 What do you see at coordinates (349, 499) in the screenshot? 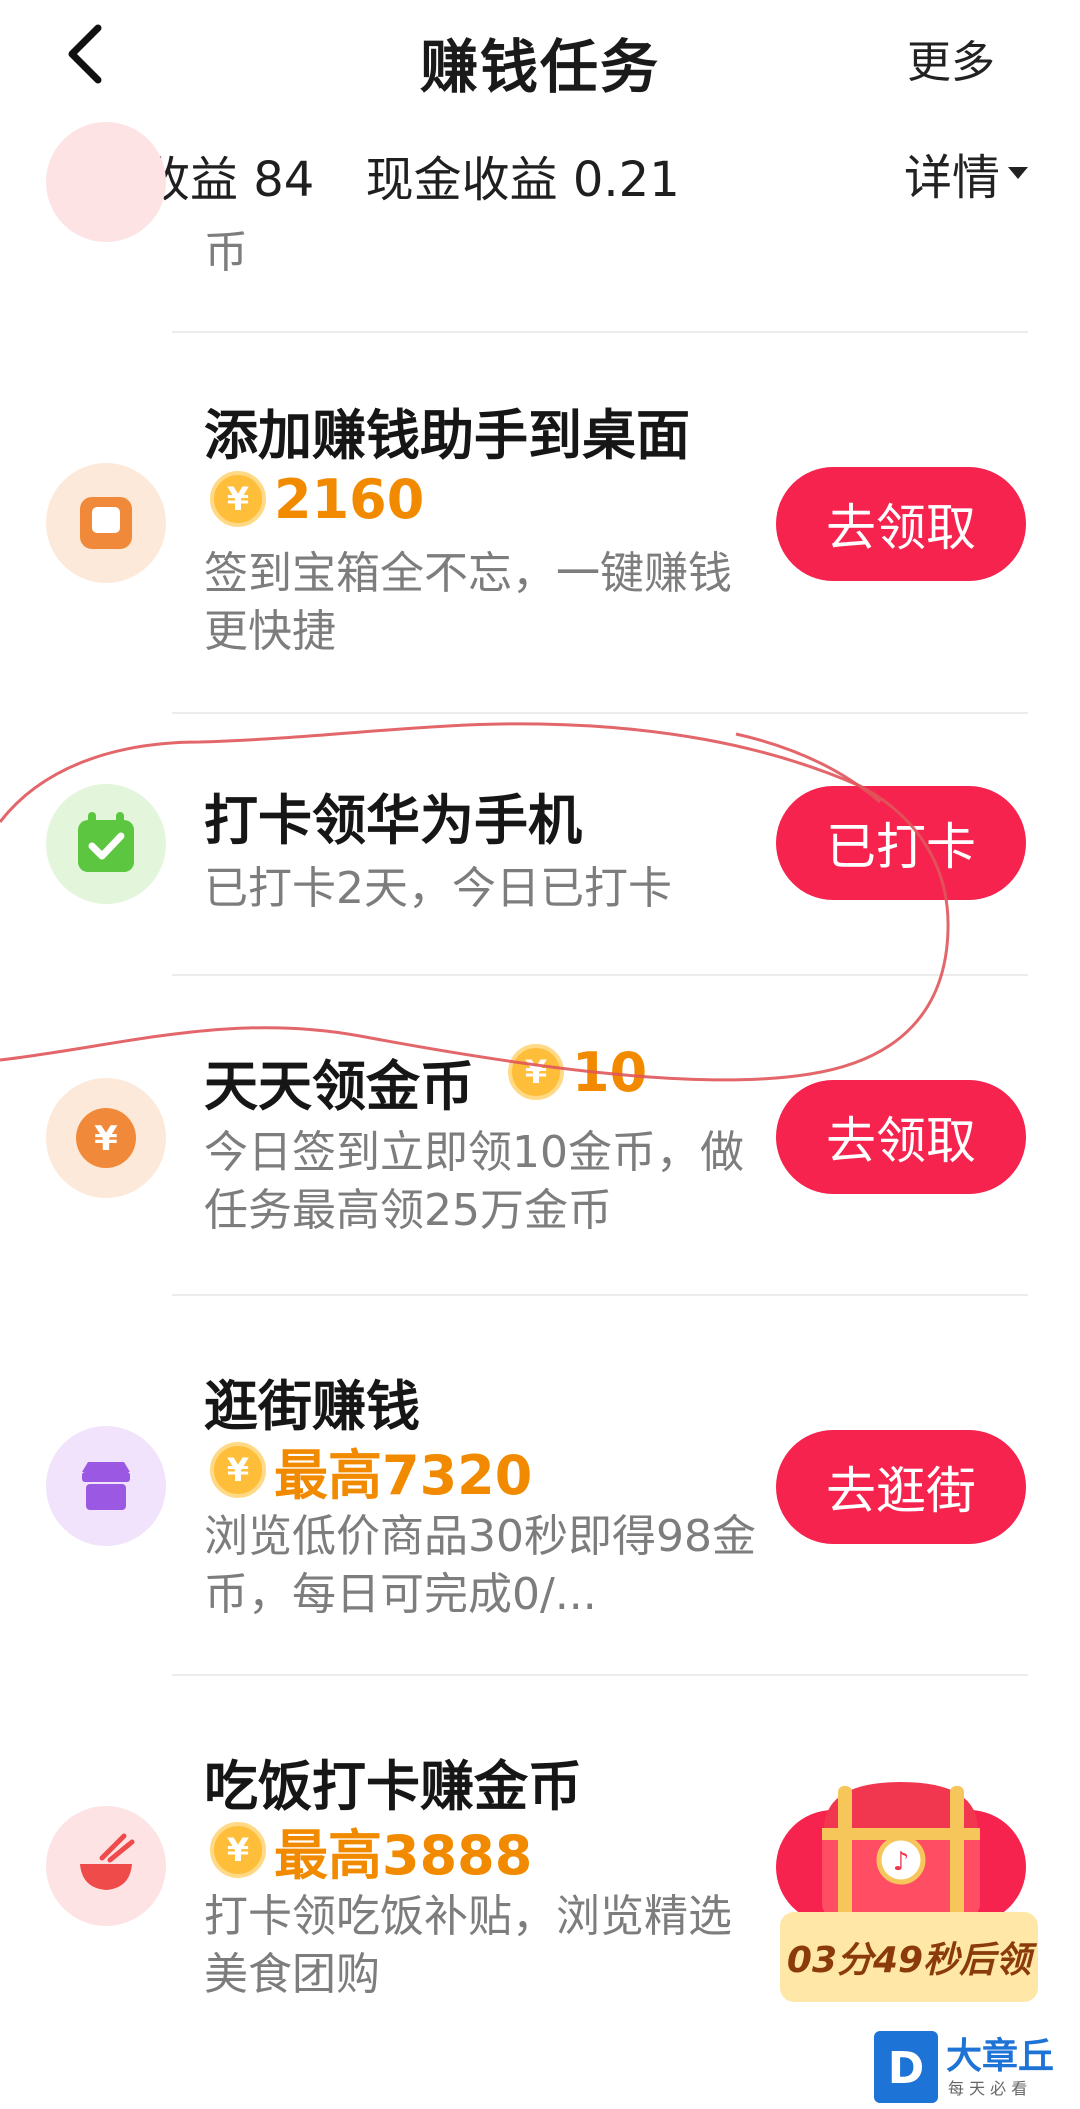
I see `reward-amount: 2160` at bounding box center [349, 499].